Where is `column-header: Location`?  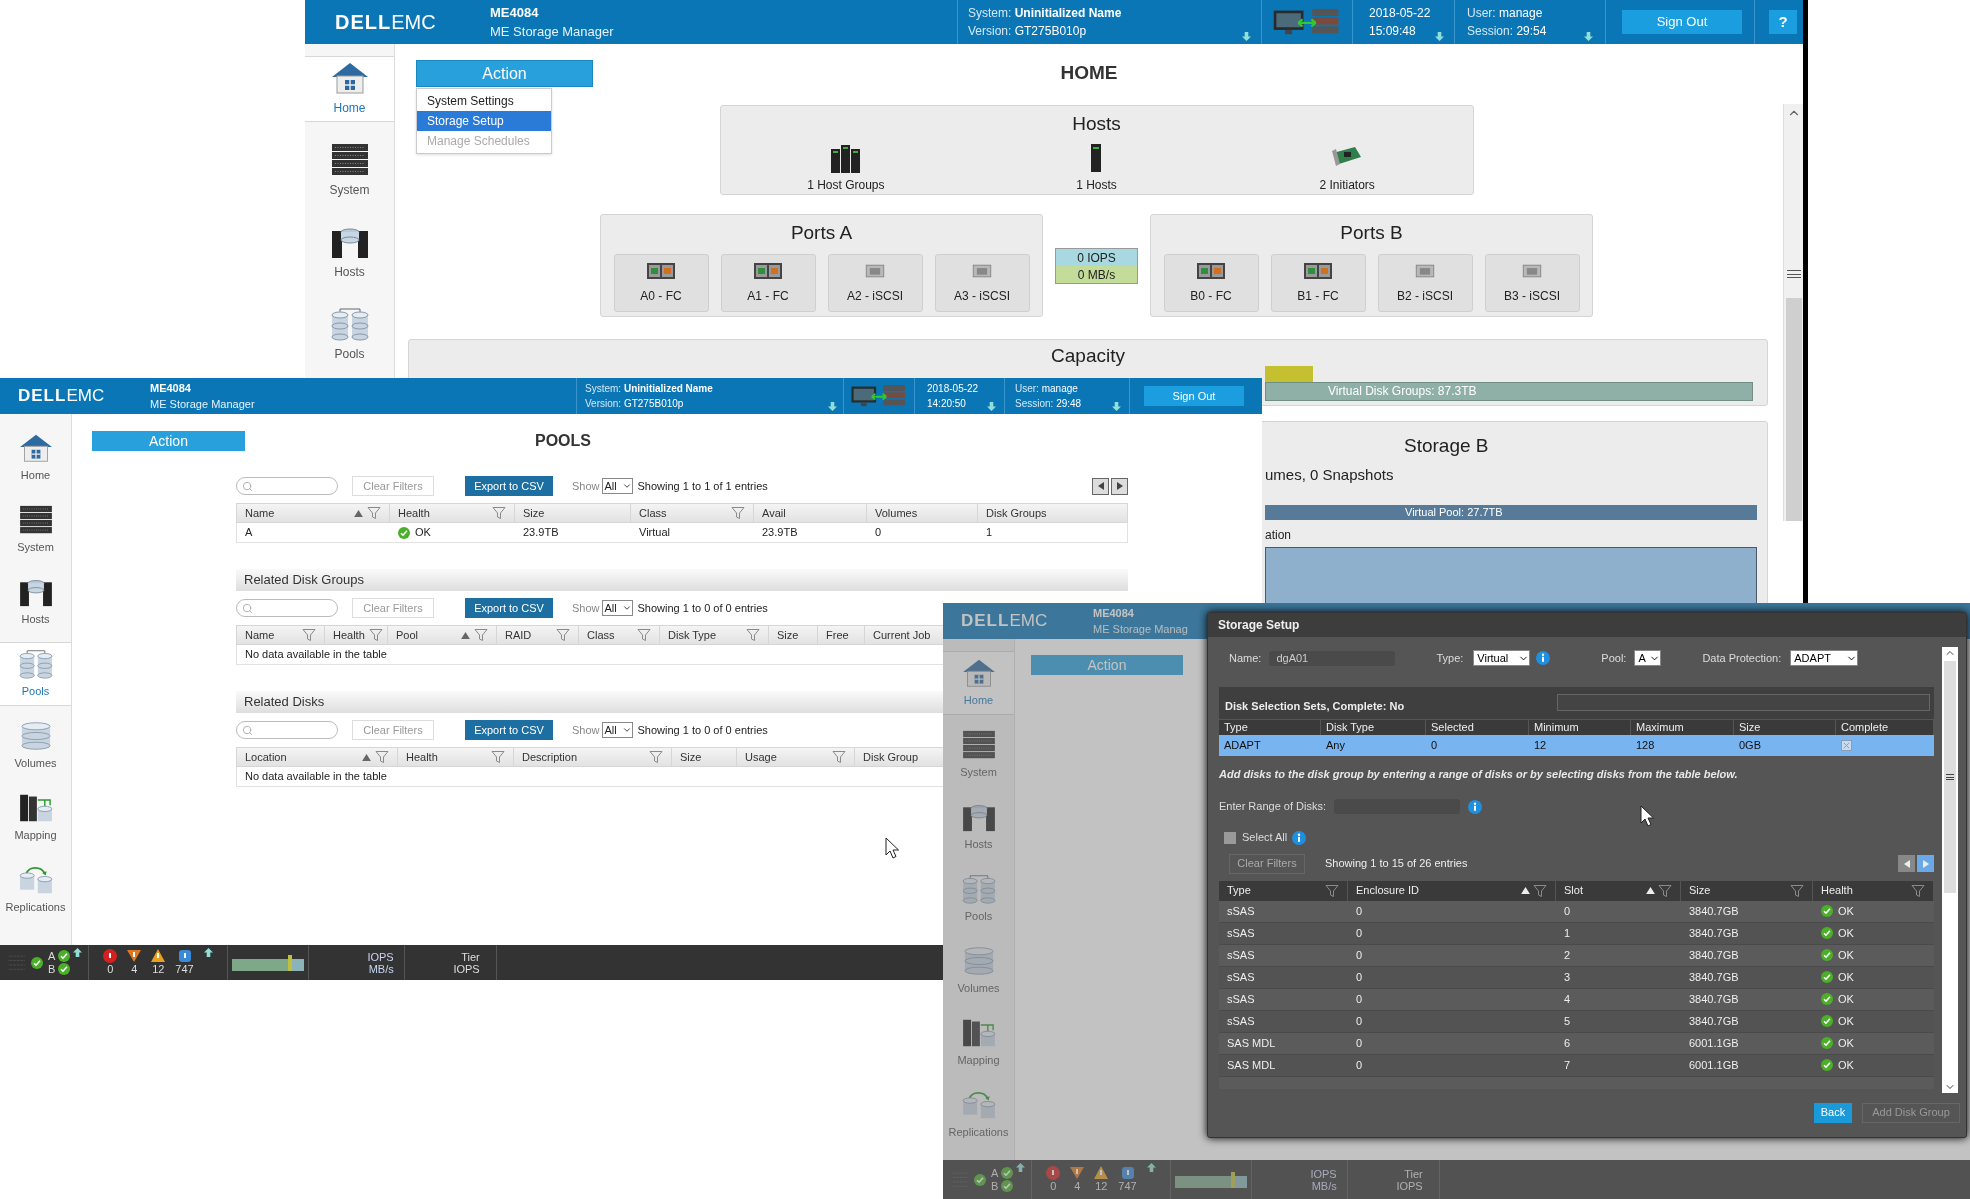
column-header: Location is located at coordinates (301, 757).